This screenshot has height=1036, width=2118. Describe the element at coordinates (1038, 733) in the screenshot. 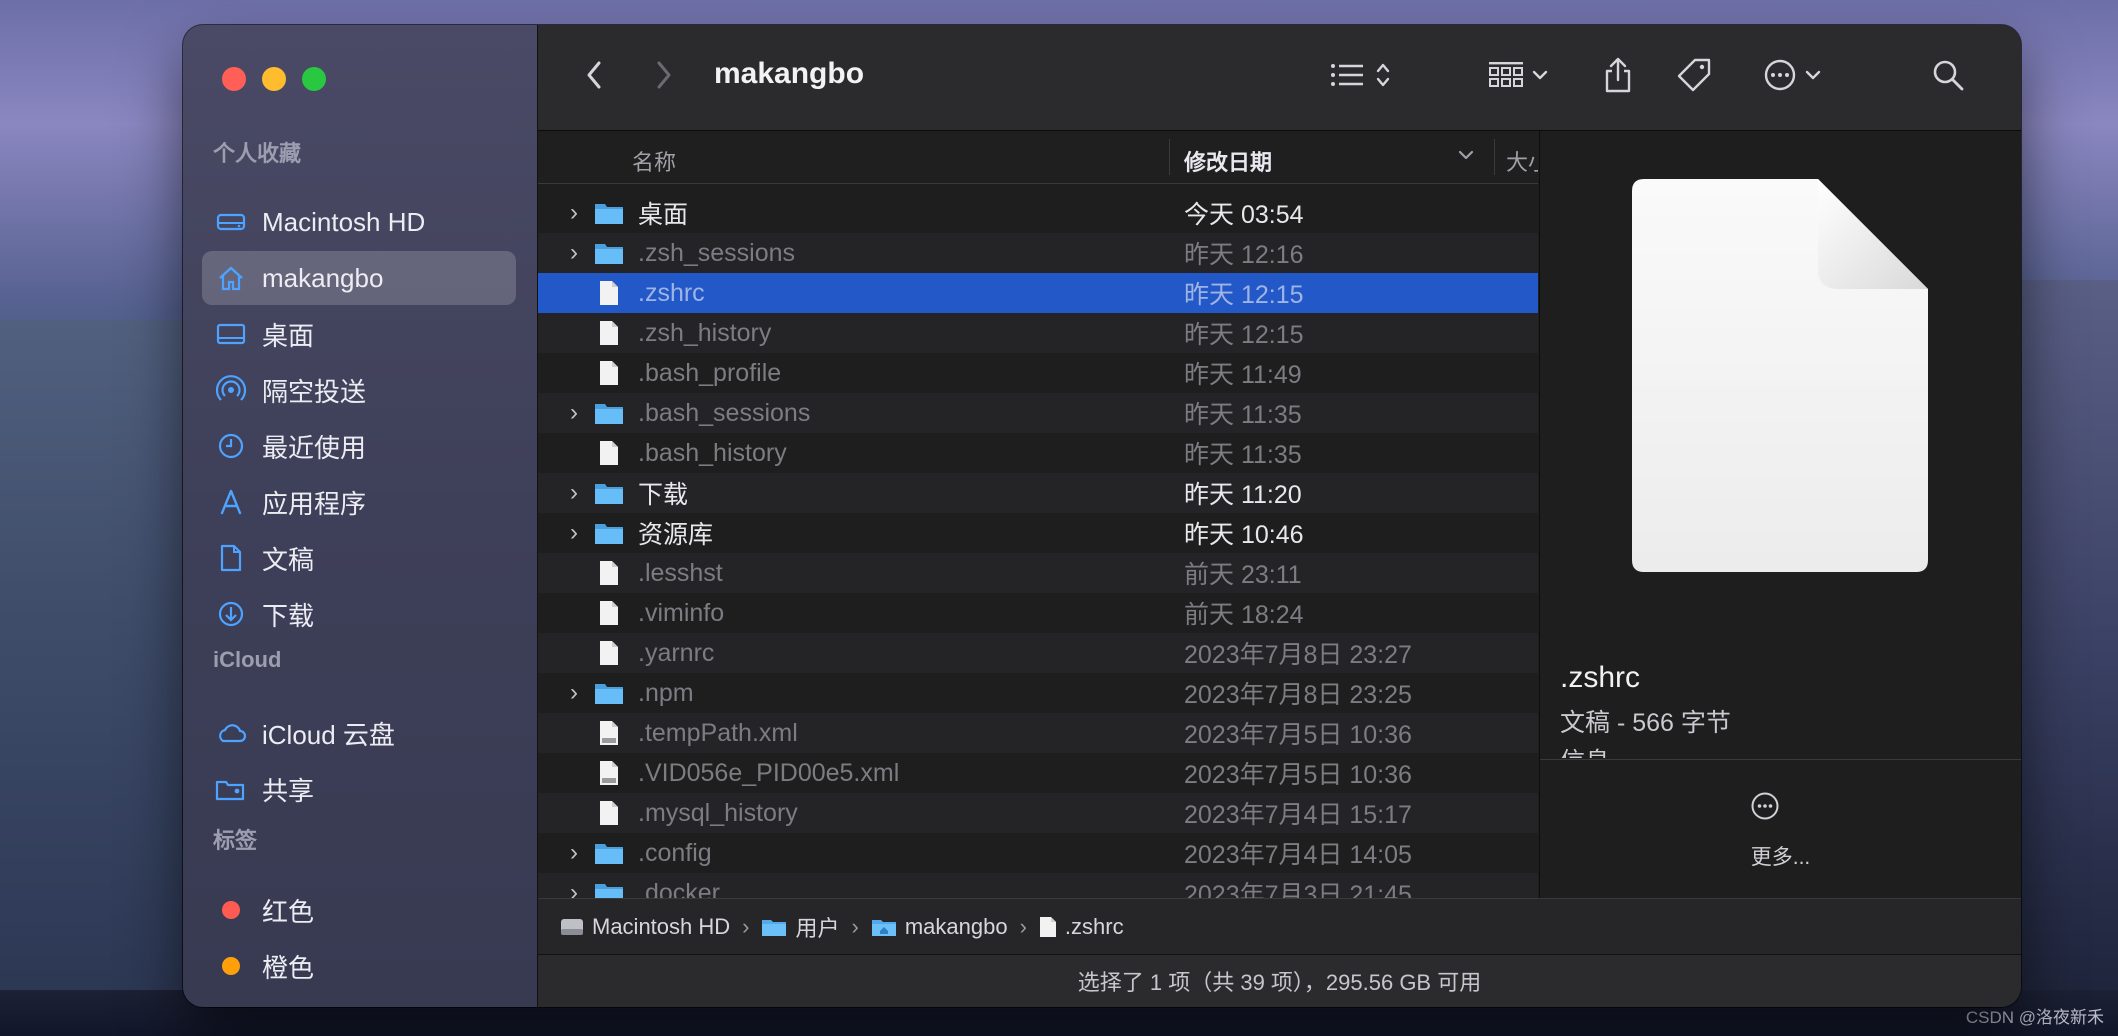

I see `file-row: .tempPath.xml 2023年7月5日 10:36` at that location.